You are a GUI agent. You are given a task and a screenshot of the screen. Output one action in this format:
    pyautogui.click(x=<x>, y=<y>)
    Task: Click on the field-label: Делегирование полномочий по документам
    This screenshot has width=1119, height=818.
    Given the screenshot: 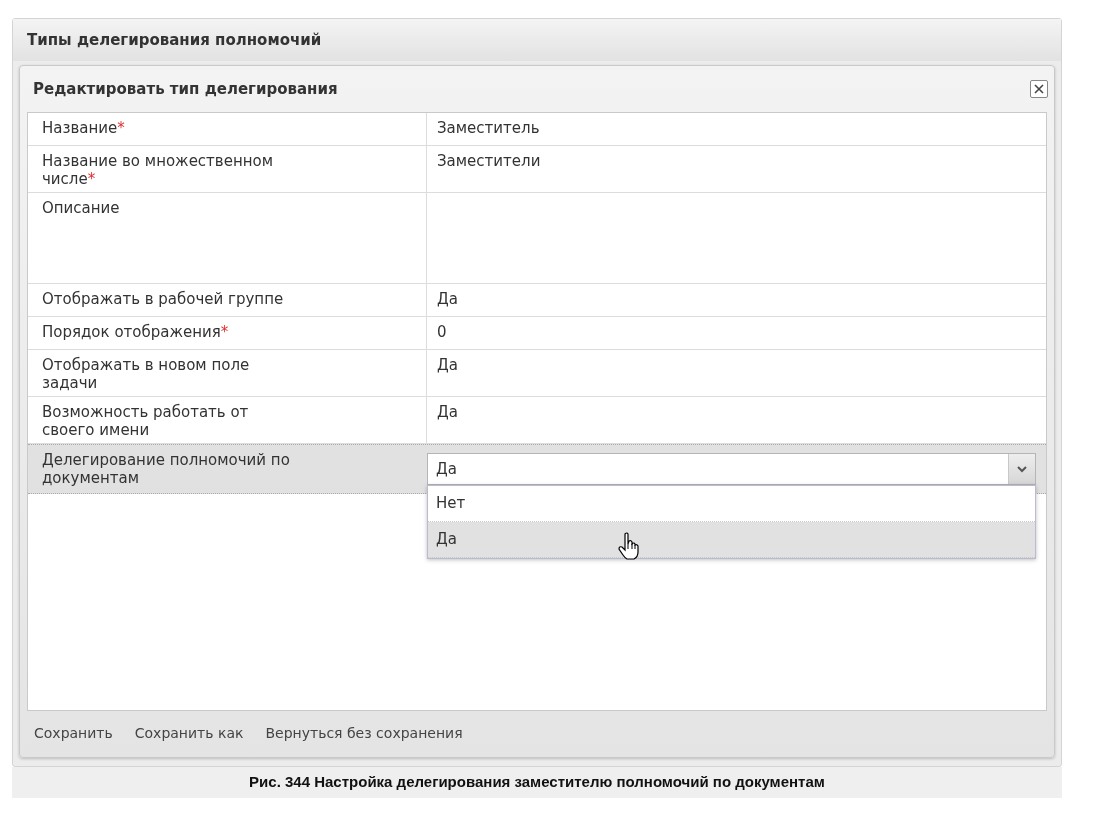 What is the action you would take?
    pyautogui.click(x=166, y=469)
    